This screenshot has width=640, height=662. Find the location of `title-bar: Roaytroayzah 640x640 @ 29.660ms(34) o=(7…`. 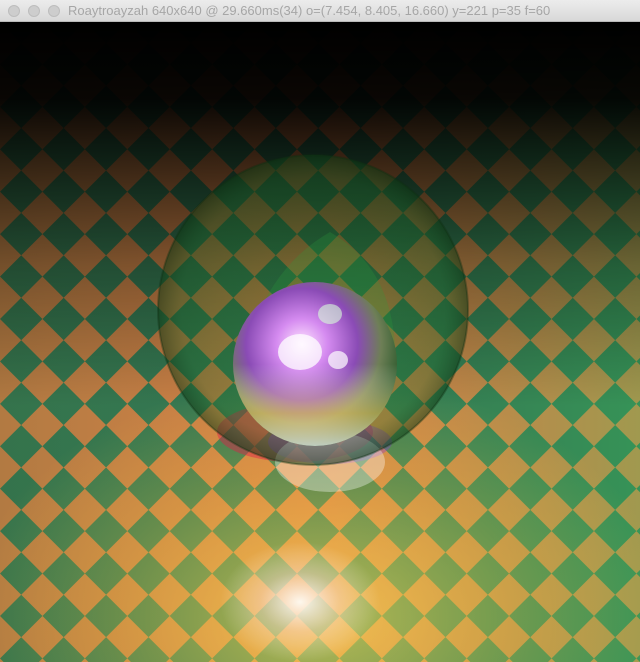

title-bar: Roaytroayzah 640x640 @ 29.660ms(34) o=(7… is located at coordinates (320, 11).